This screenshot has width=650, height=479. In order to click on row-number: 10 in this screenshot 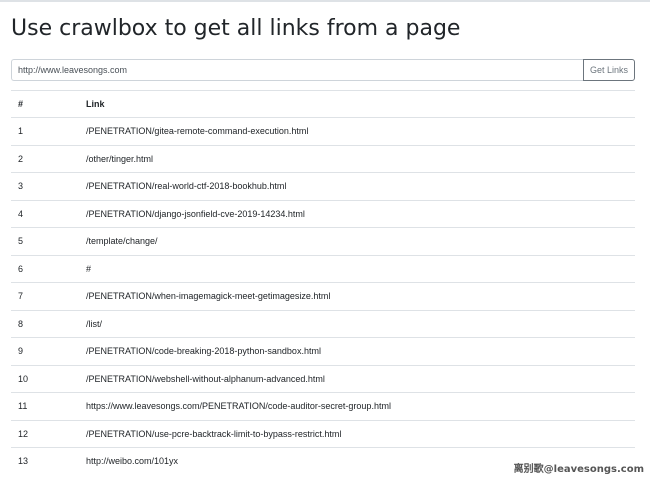, I will do `click(45, 378)`.